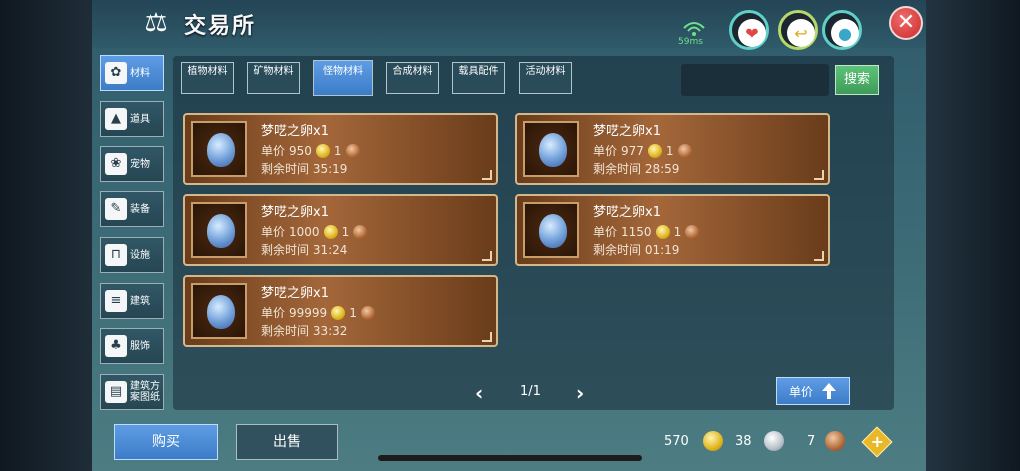 Image resolution: width=1020 pixels, height=471 pixels. Describe the element at coordinates (140, 73) in the screenshot. I see `sidebar-item-label: 材料` at that location.